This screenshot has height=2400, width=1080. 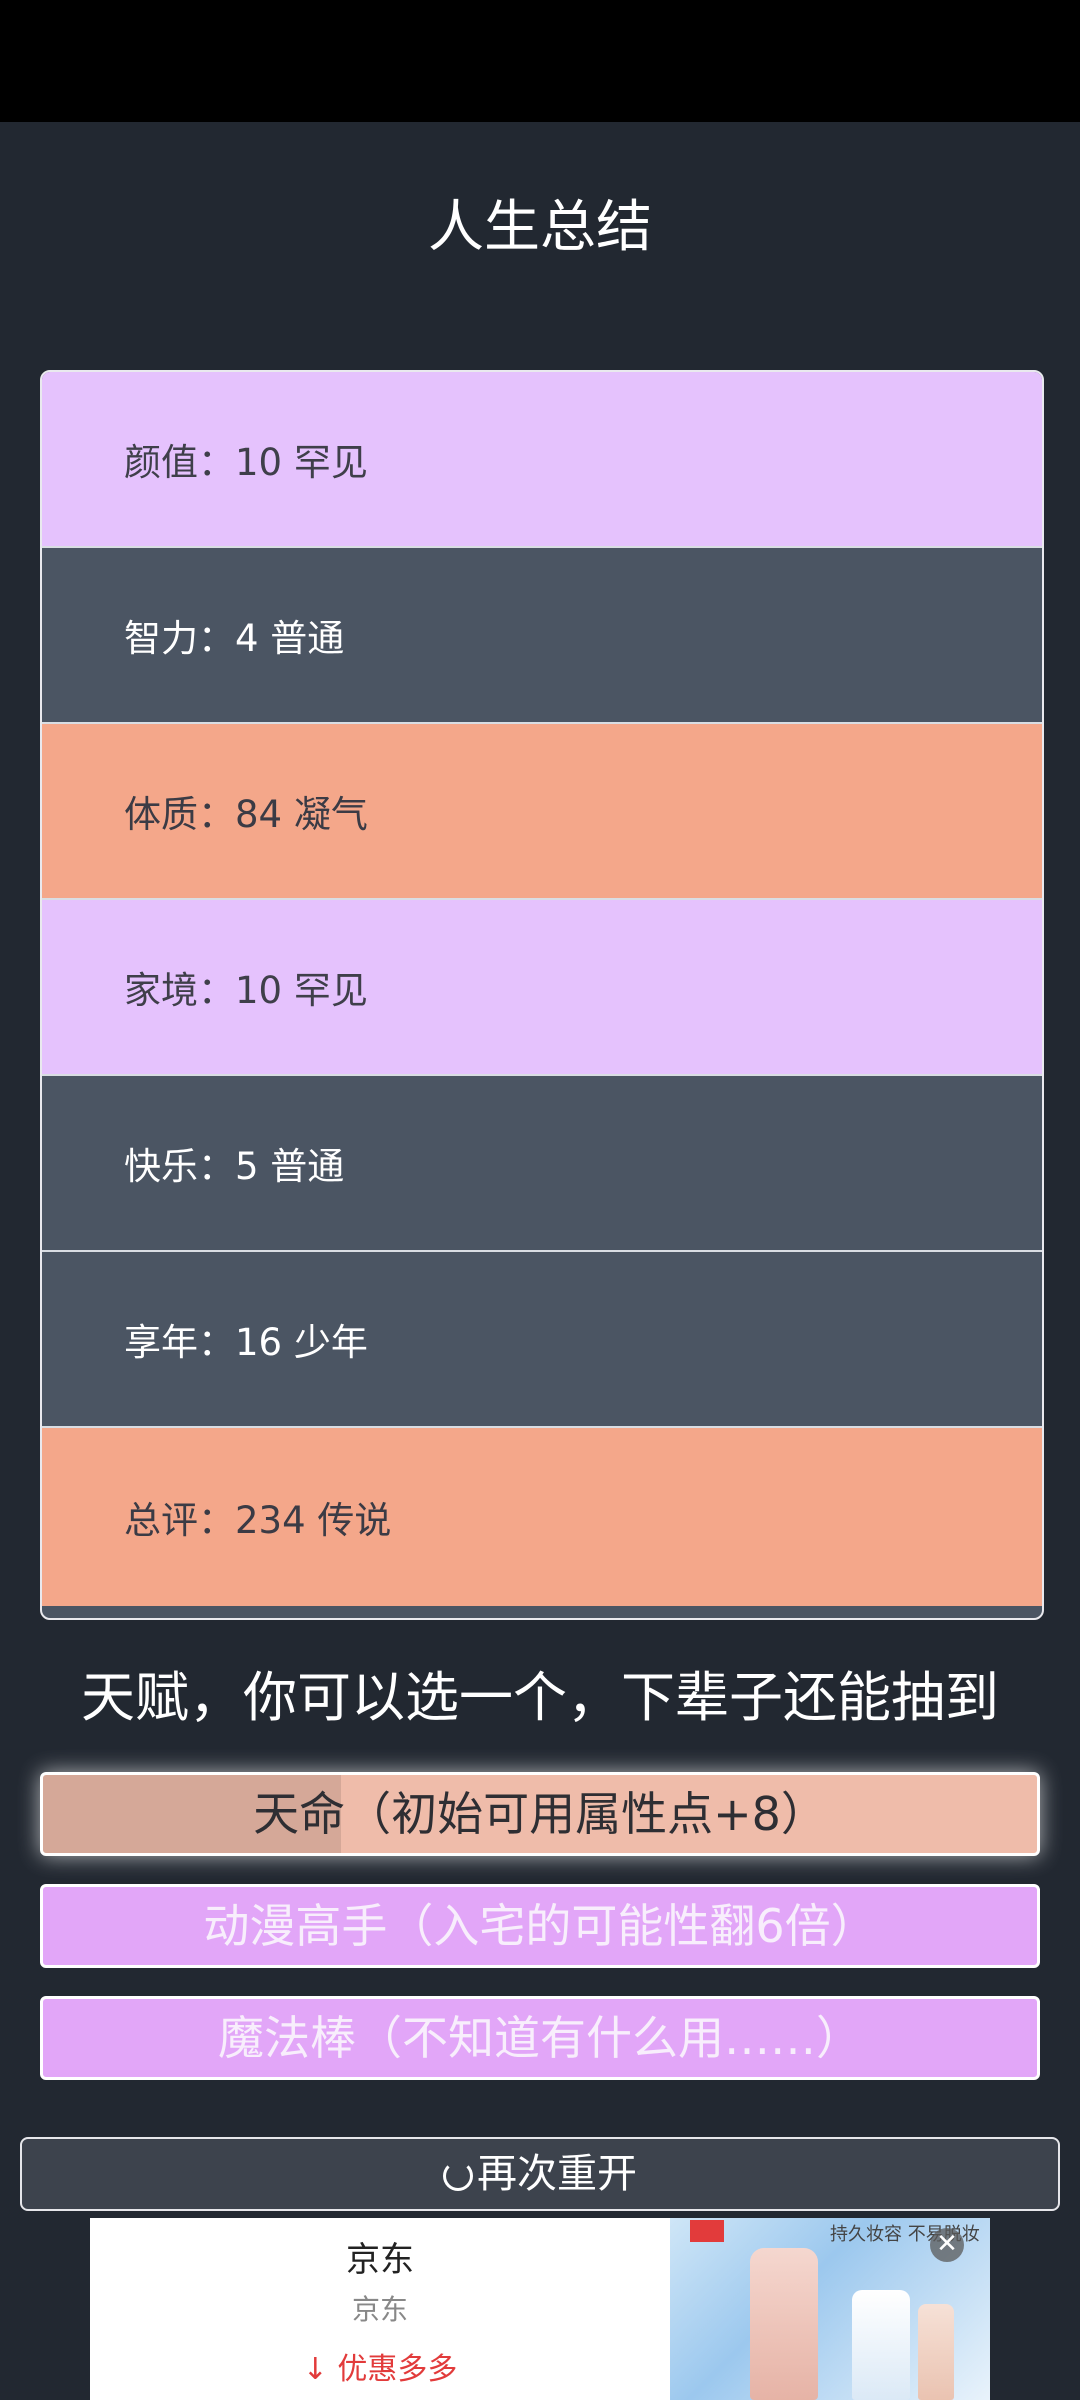 What do you see at coordinates (542, 636) in the screenshot?
I see `stat-row-intelligence: 智力：4 普通` at bounding box center [542, 636].